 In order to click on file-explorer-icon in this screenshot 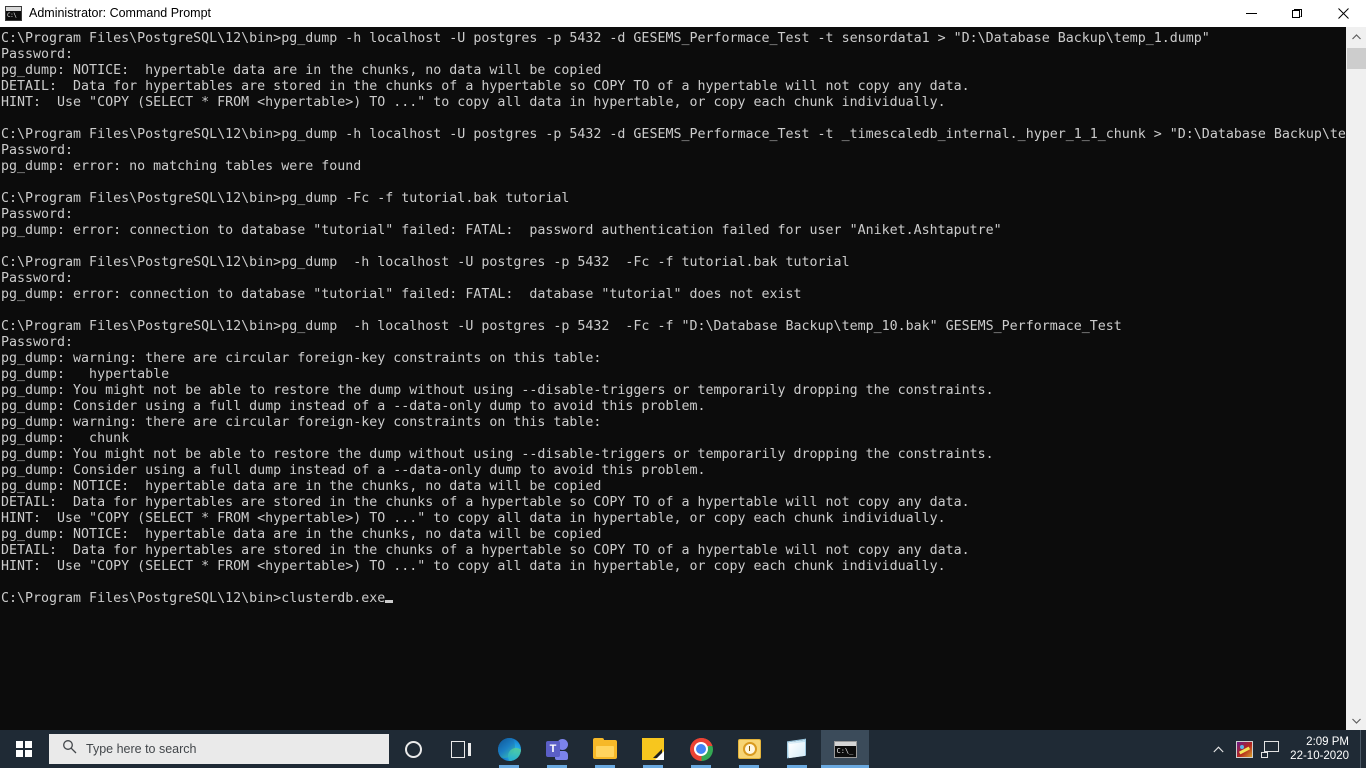, I will do `click(605, 748)`.